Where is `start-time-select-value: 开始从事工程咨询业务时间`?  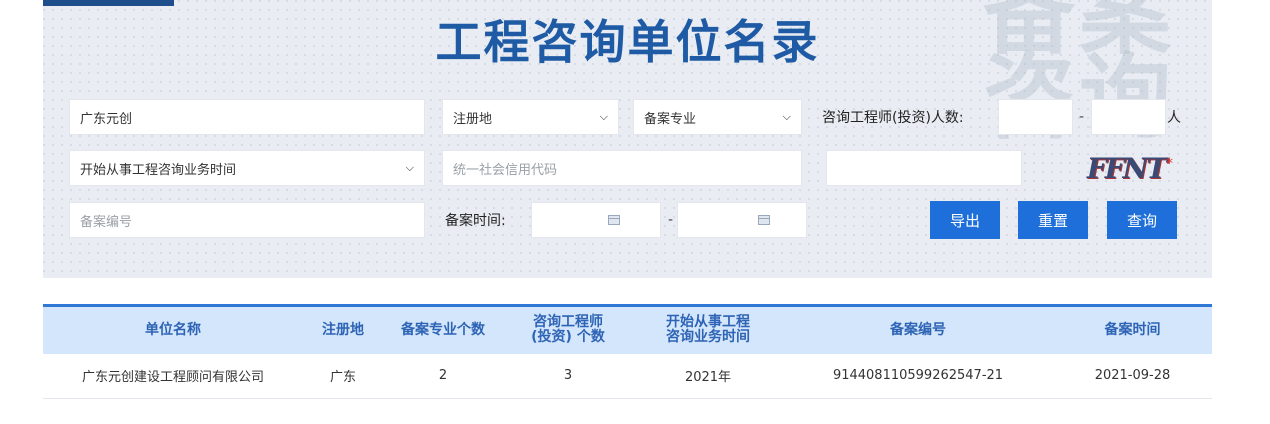 start-time-select-value: 开始从事工程咨询业务时间 is located at coordinates (158, 170).